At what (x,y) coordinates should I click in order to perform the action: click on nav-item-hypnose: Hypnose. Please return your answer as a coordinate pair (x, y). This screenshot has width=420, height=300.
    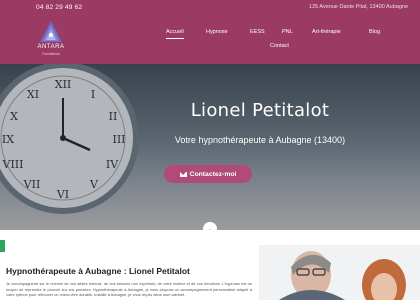
    Looking at the image, I should click on (217, 32).